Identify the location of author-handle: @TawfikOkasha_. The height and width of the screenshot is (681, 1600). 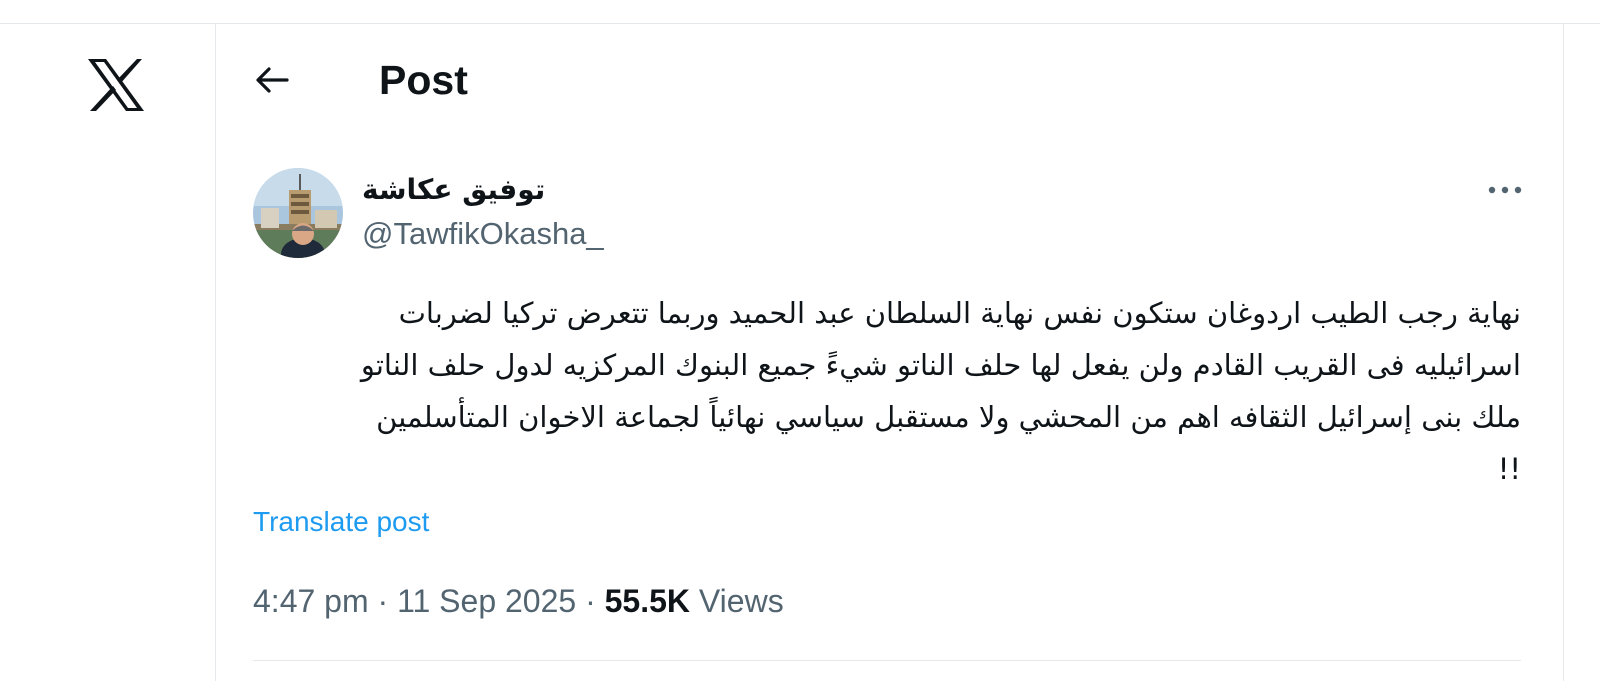
(483, 234).